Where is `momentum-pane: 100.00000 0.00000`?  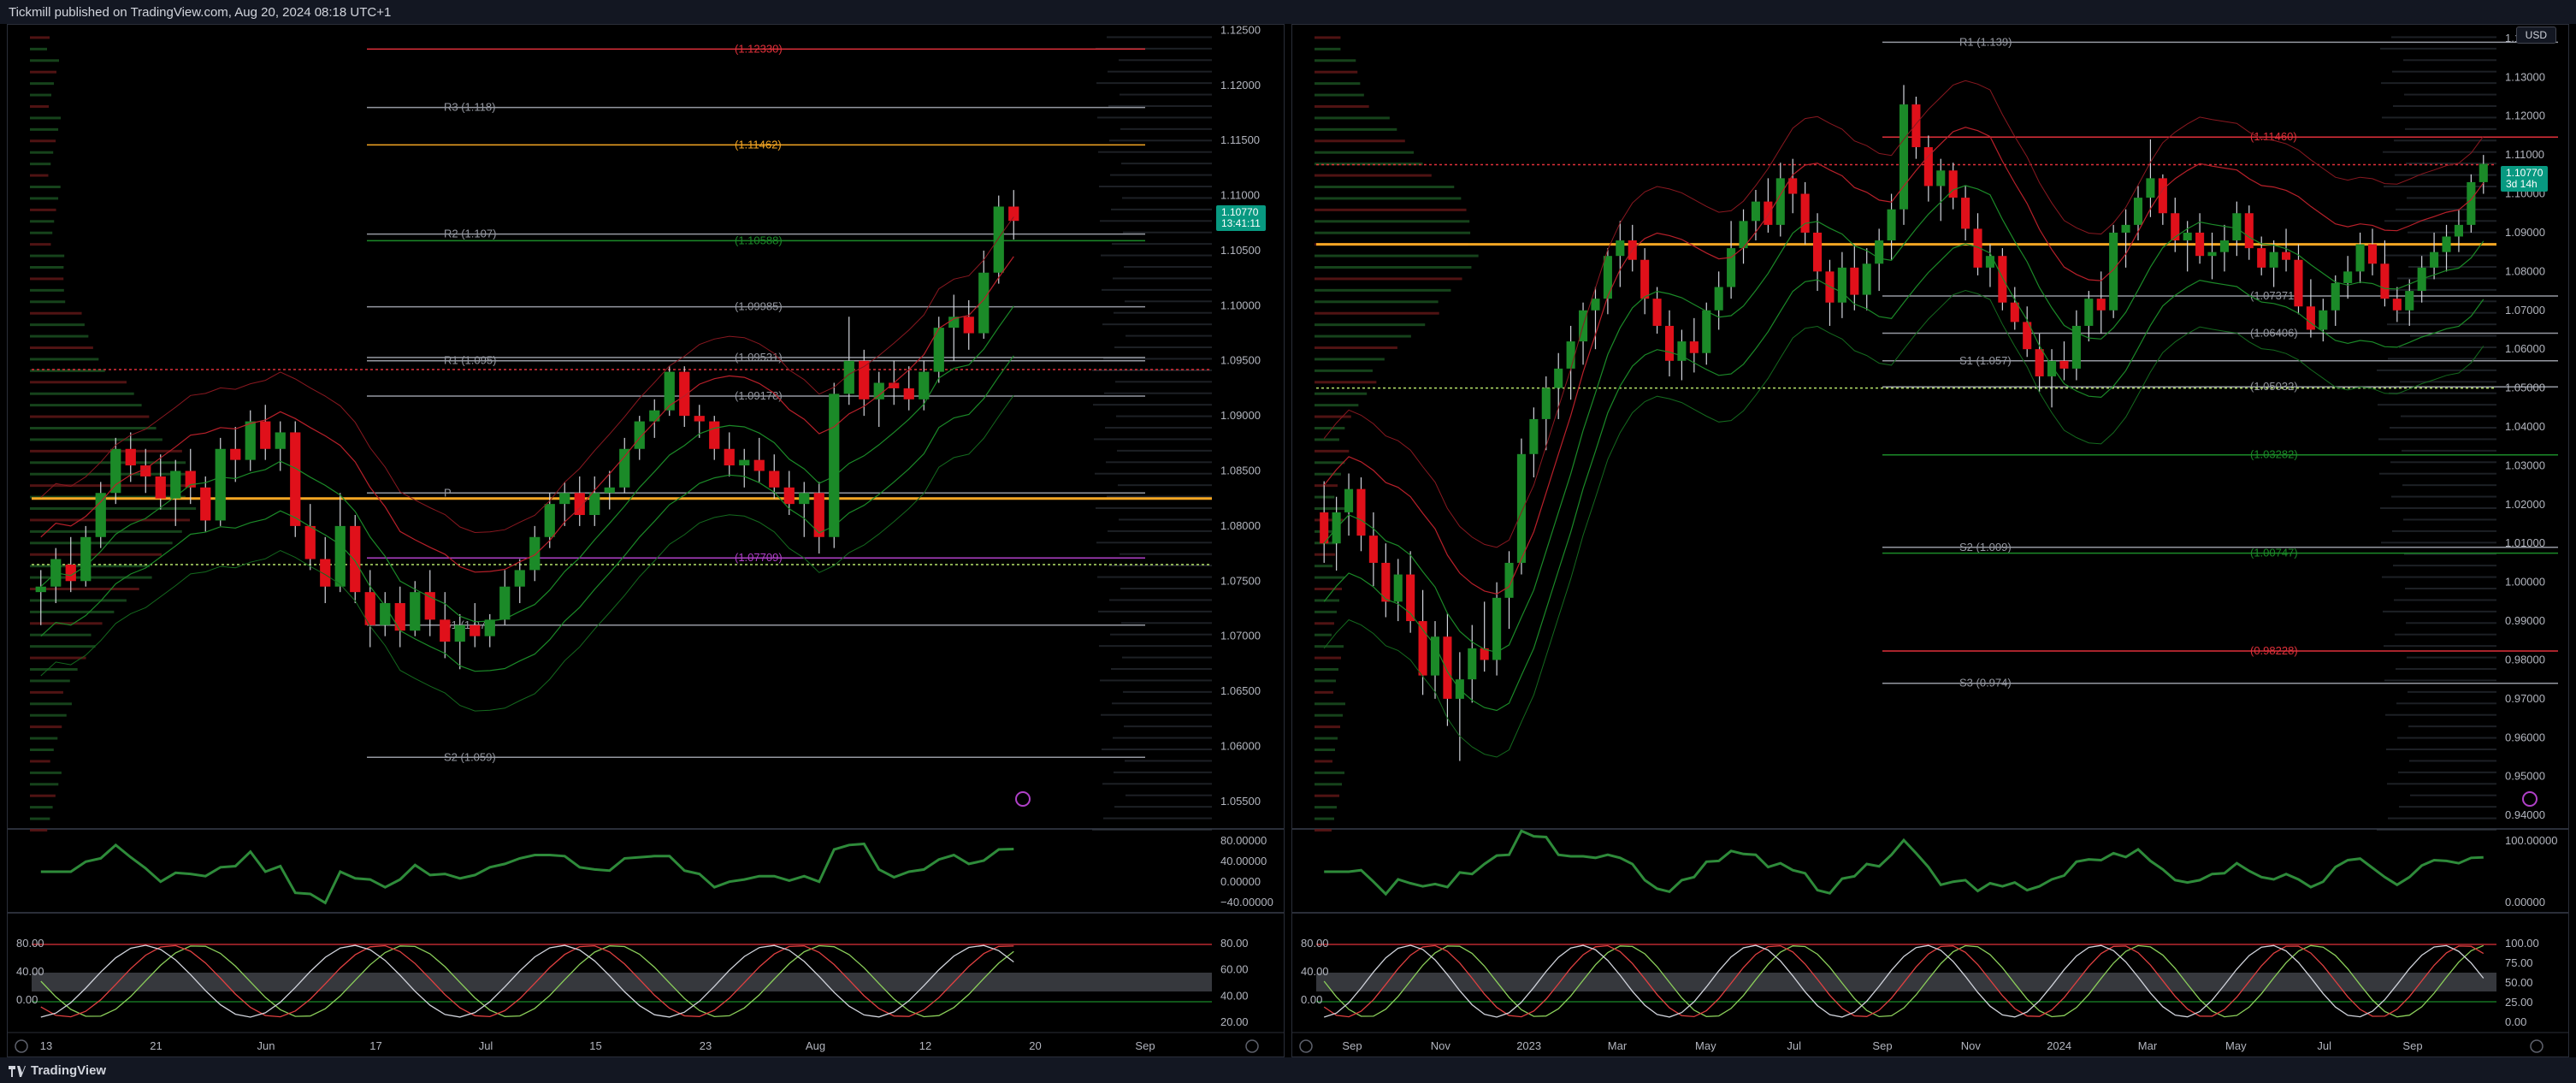
momentum-pane: 100.00000 0.00000 is located at coordinates (1940, 868).